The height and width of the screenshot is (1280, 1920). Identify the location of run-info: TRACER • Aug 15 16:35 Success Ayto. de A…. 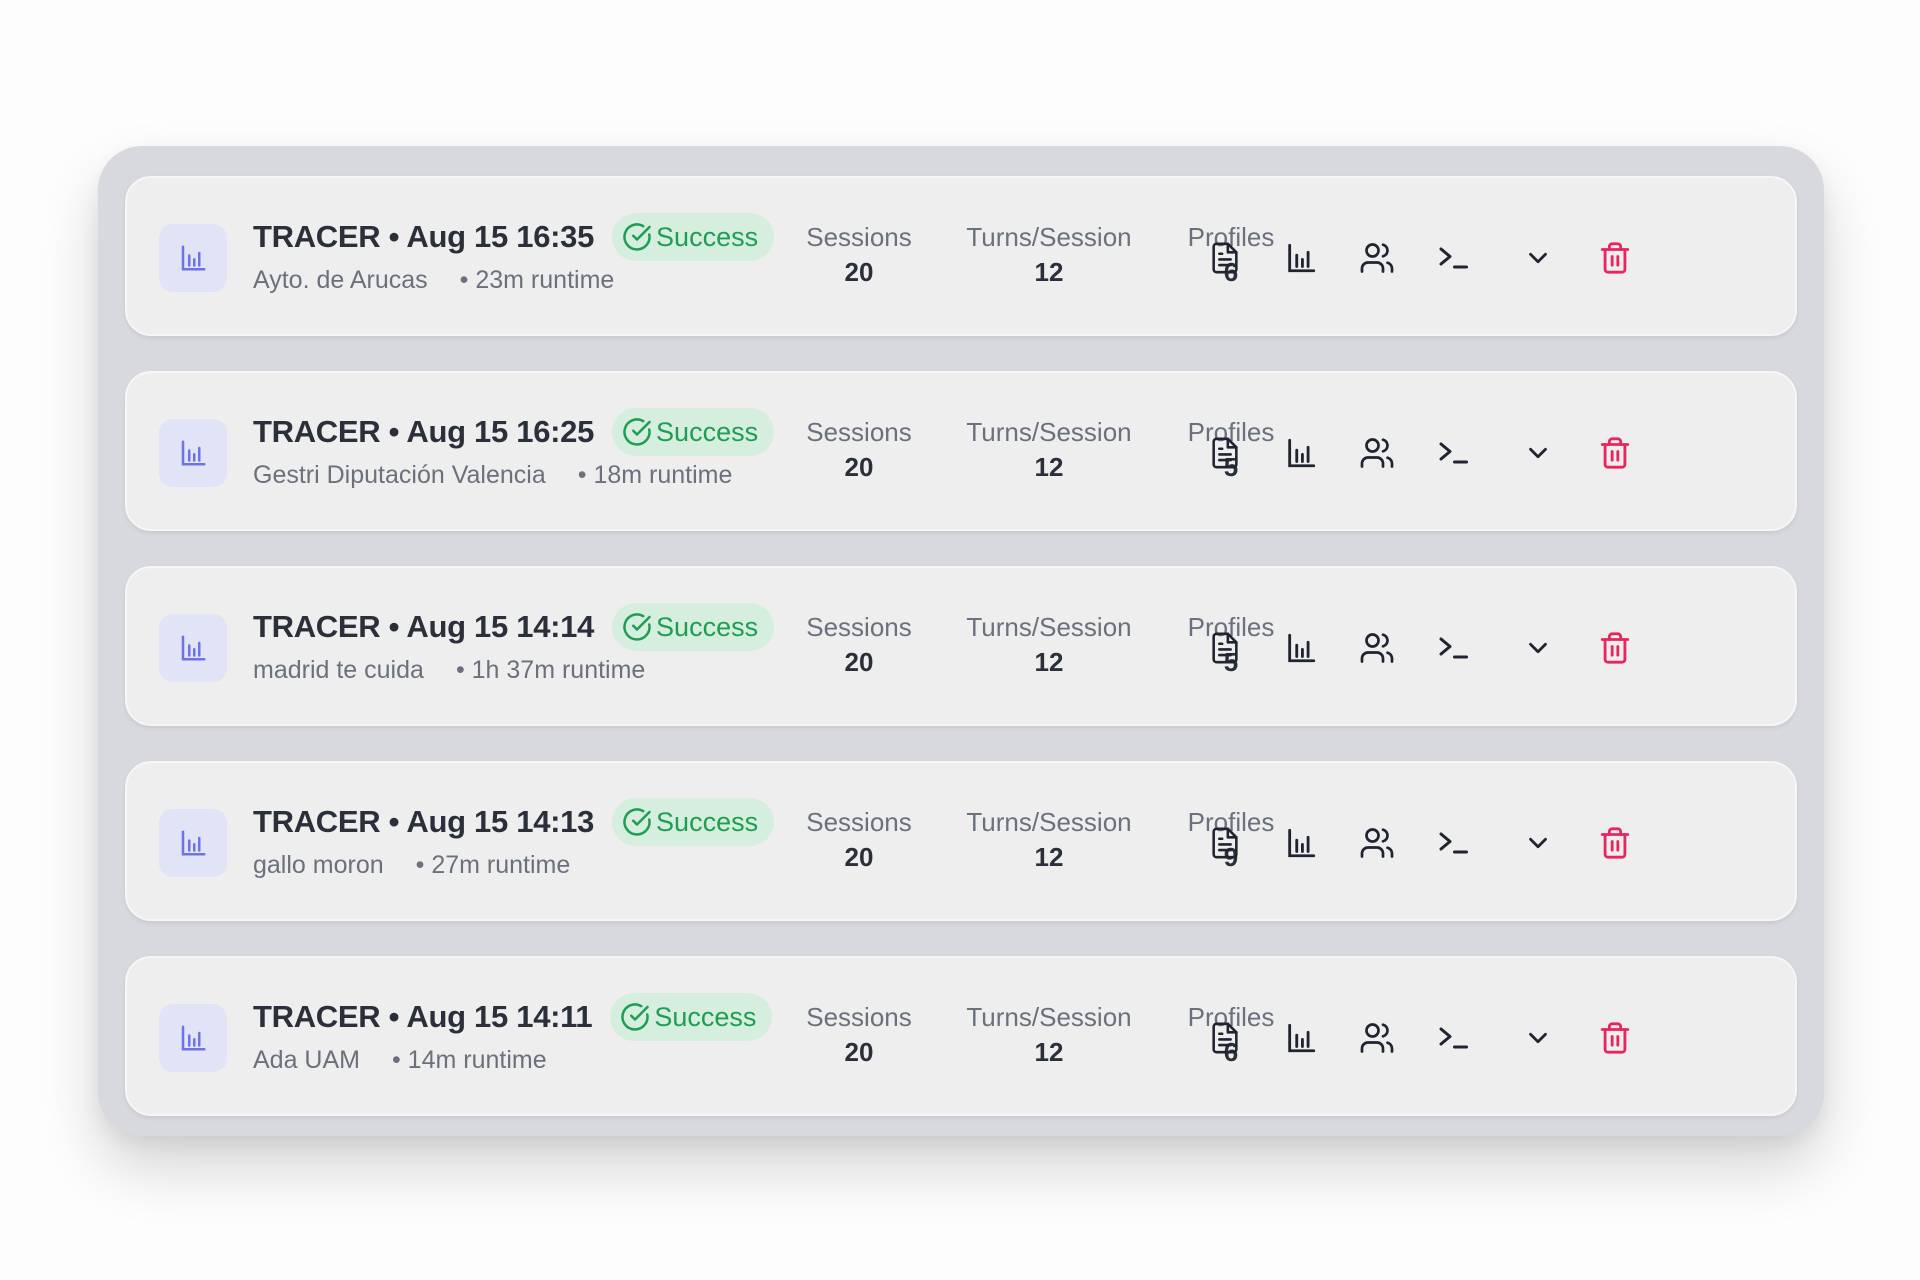
(523, 254).